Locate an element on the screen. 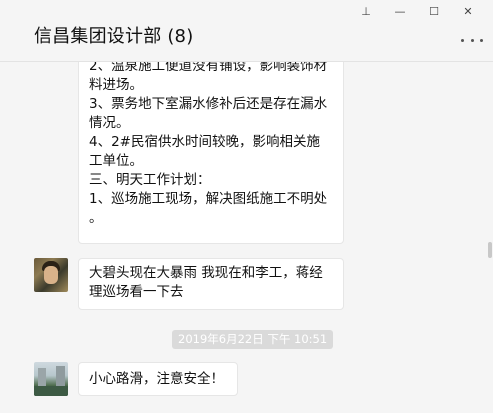  message-line: 2、温泉施工便道没有铺设，影响装饰材 is located at coordinates (208, 68).